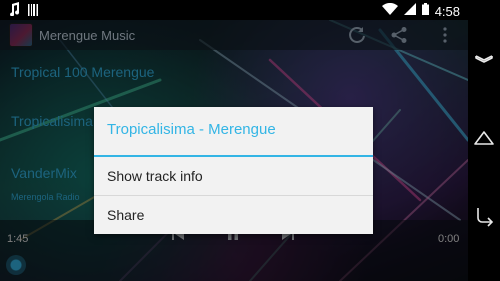 Image resolution: width=500 pixels, height=281 pixels. What do you see at coordinates (234, 10) in the screenshot?
I see `status-bar: 4:58` at bounding box center [234, 10].